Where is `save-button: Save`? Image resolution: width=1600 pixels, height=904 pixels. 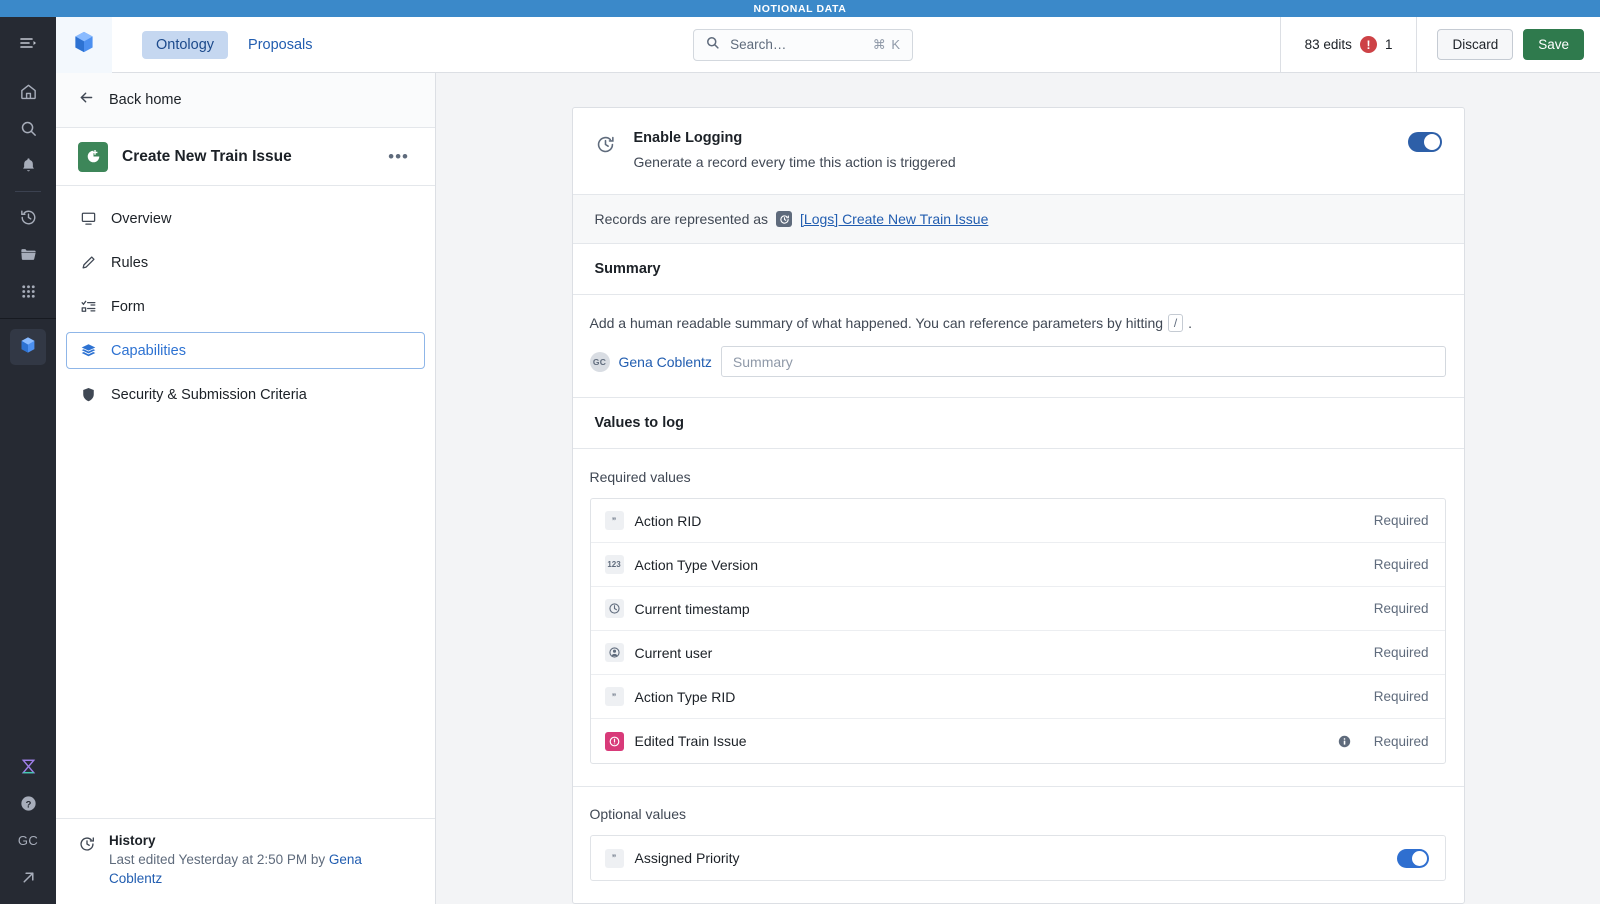 save-button: Save is located at coordinates (1553, 44).